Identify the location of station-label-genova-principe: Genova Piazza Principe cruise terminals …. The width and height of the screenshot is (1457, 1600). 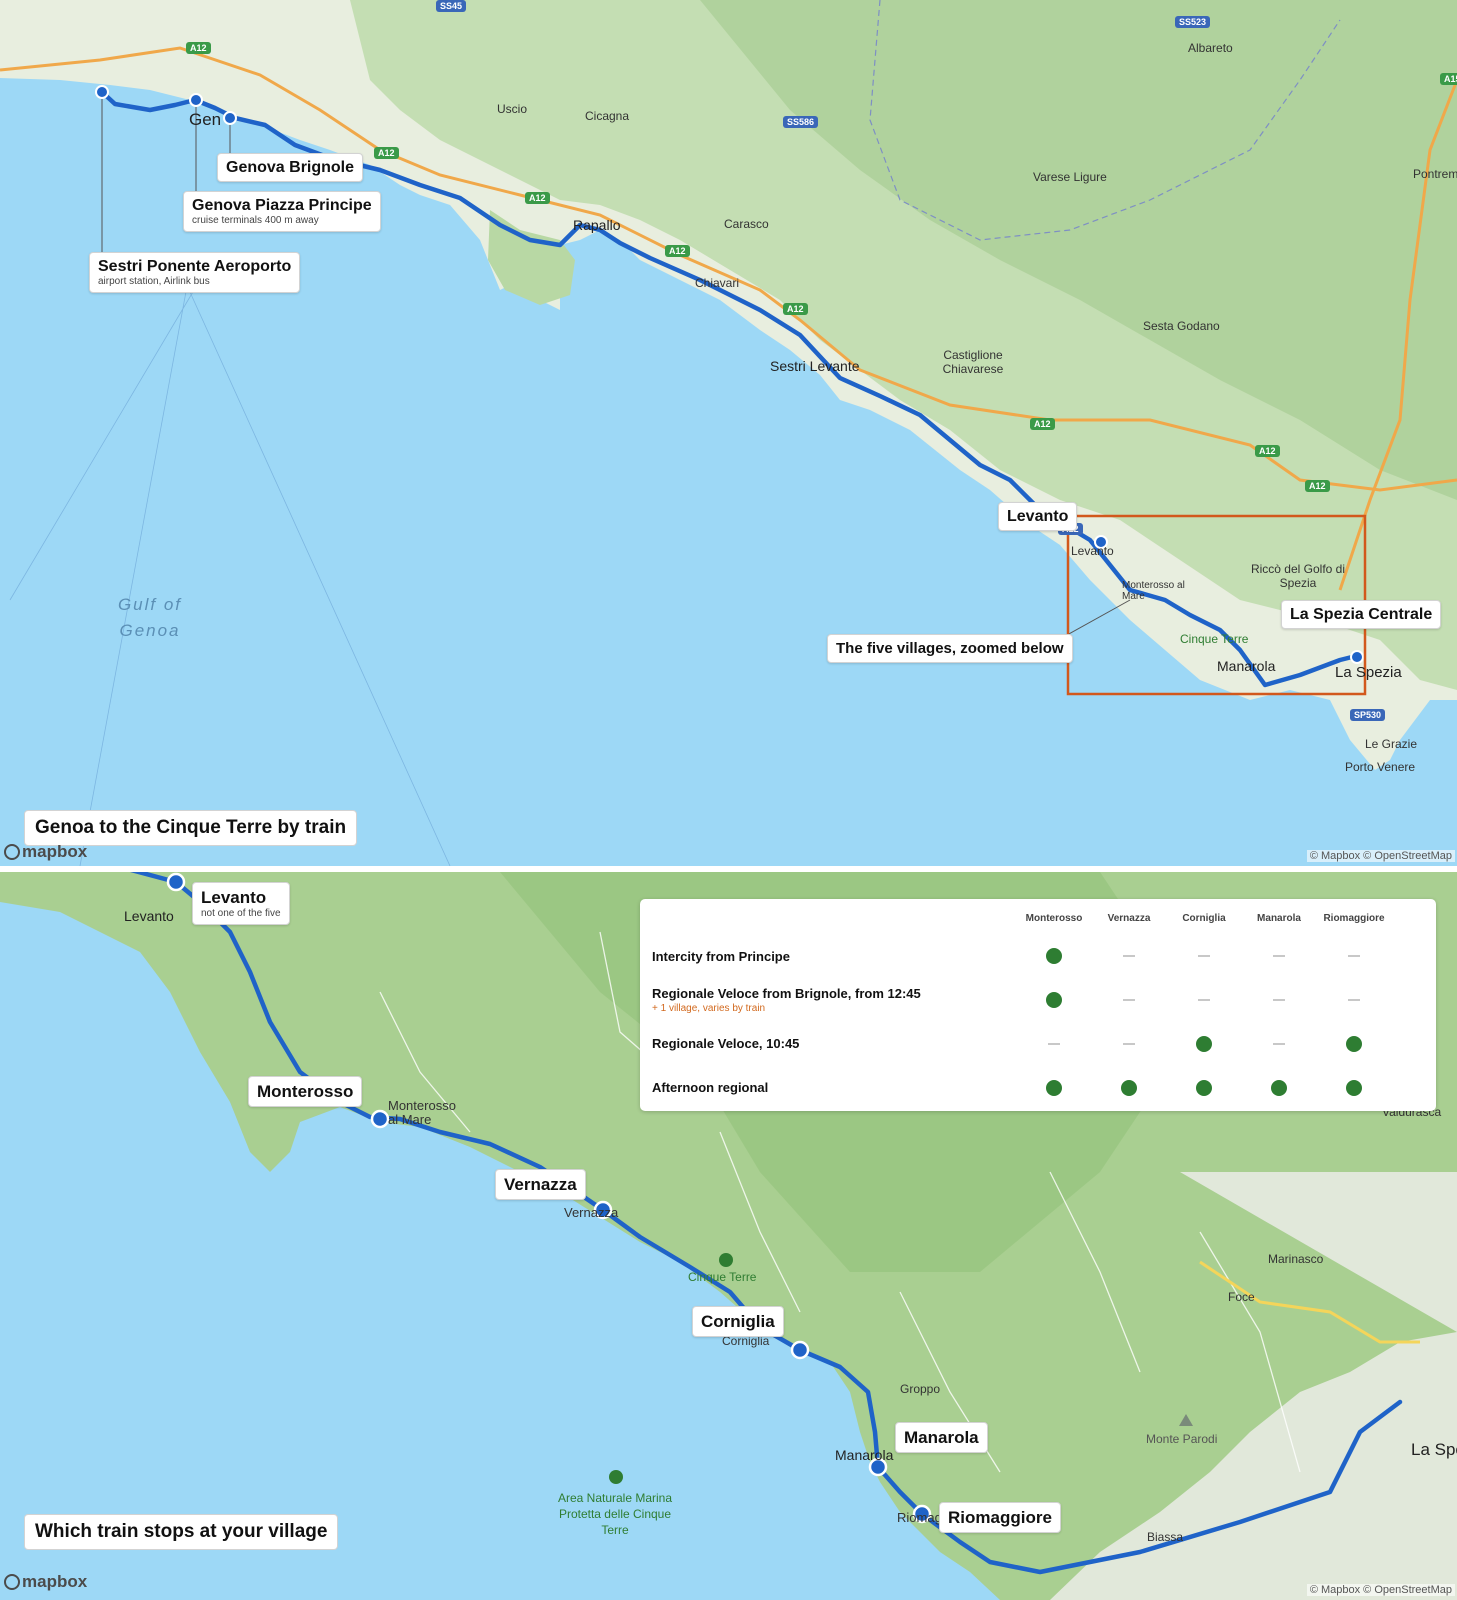
(282, 211).